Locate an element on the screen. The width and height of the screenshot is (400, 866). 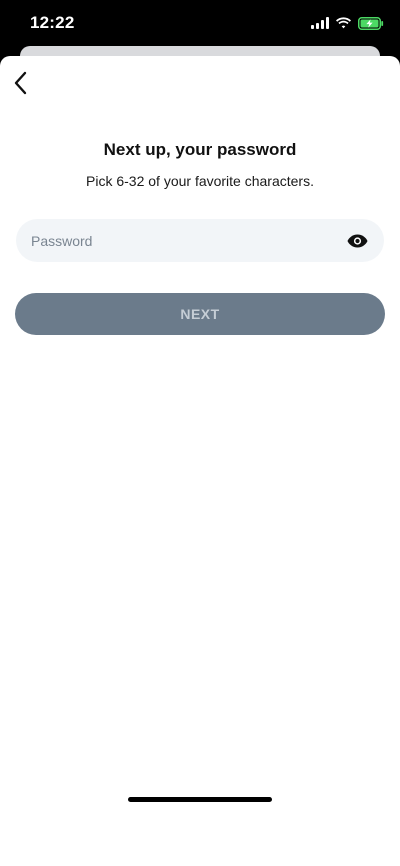
next-button: NEXT is located at coordinates (200, 314).